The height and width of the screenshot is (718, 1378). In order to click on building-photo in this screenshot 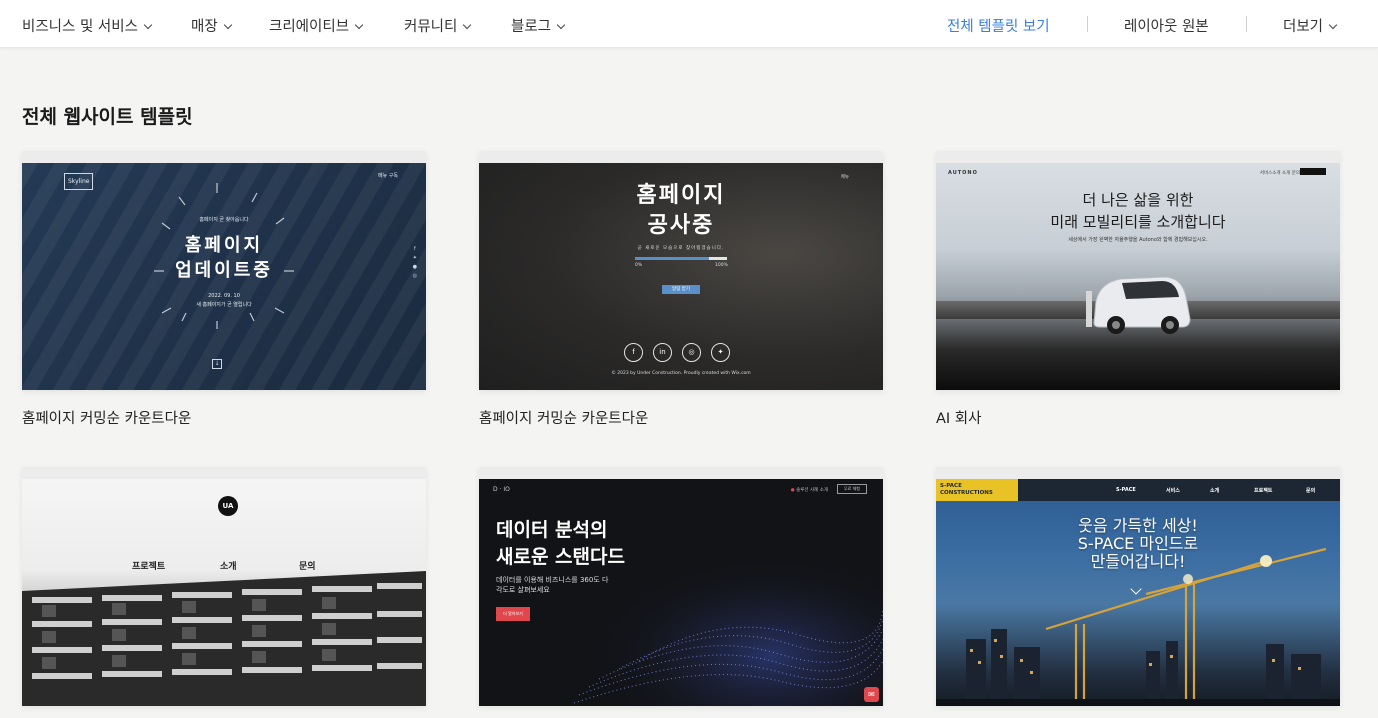, I will do `click(224, 638)`.